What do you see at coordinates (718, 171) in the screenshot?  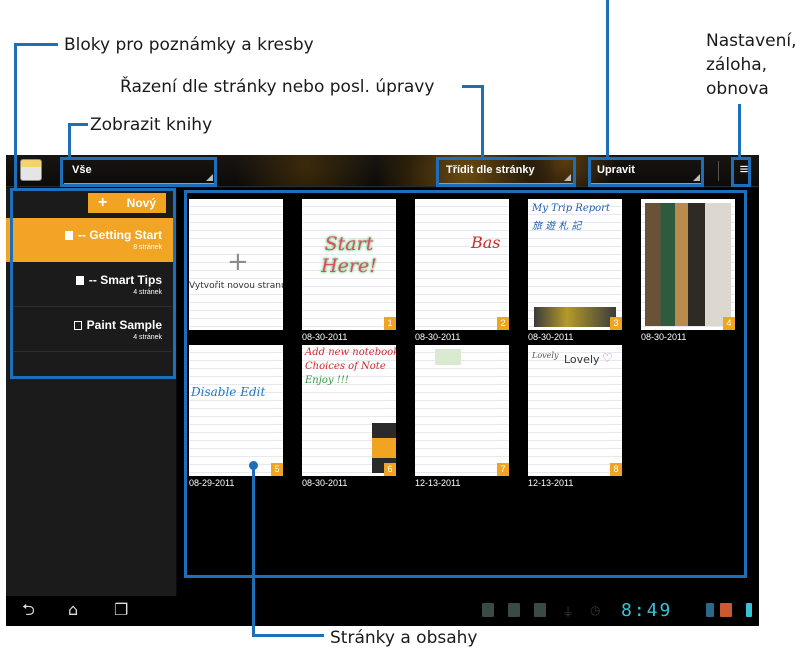 I see `divider` at bounding box center [718, 171].